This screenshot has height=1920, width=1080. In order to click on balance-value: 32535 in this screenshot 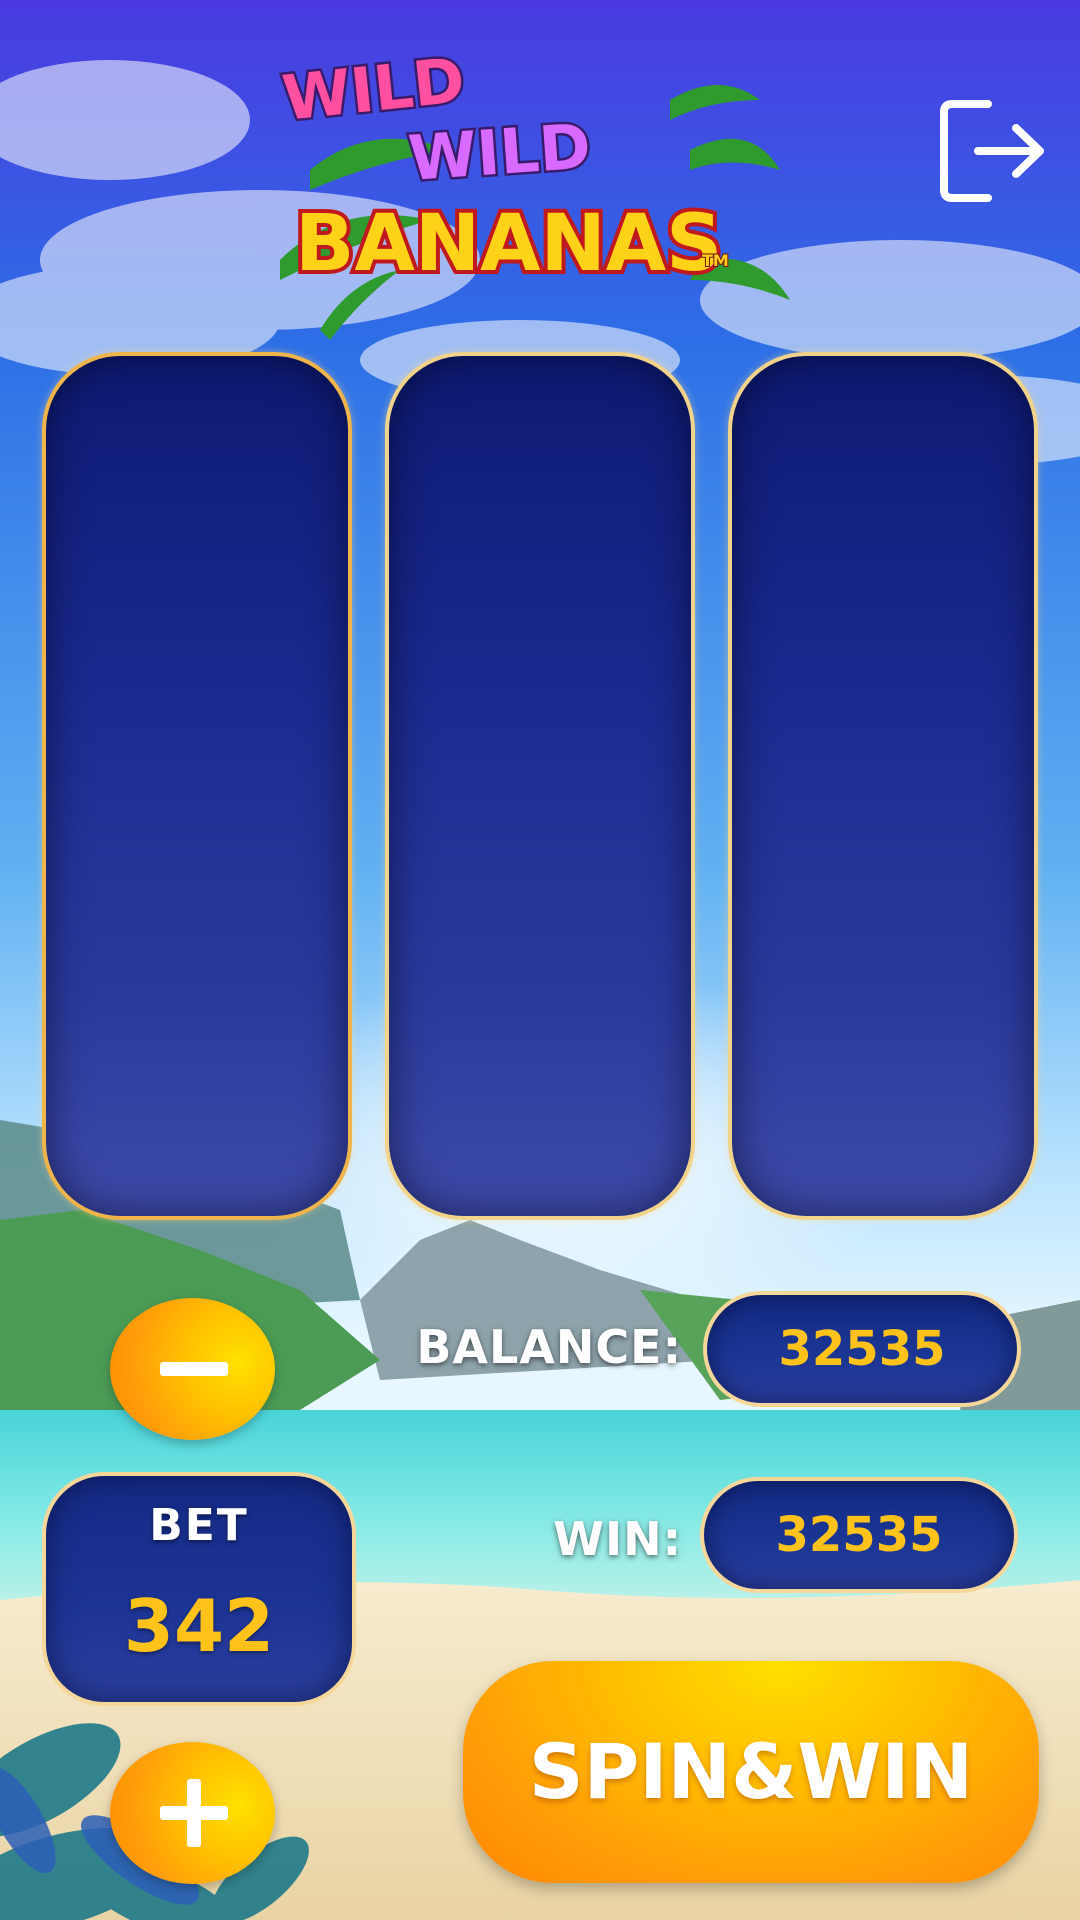, I will do `click(862, 1349)`.